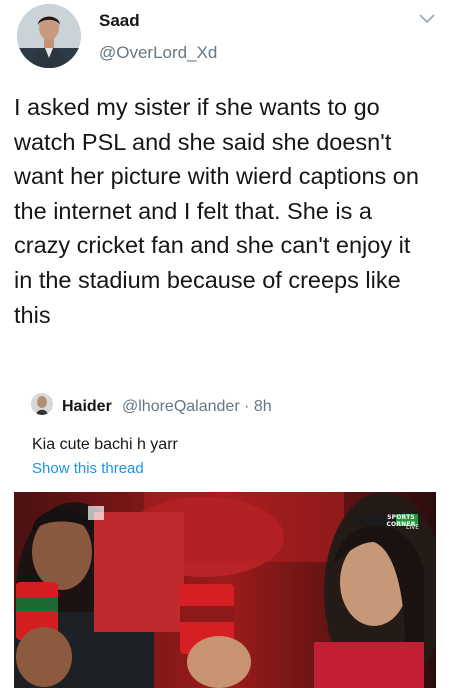 The height and width of the screenshot is (688, 450). What do you see at coordinates (401, 521) in the screenshot?
I see `broadcast-logo-title: SPORTS CORNER` at bounding box center [401, 521].